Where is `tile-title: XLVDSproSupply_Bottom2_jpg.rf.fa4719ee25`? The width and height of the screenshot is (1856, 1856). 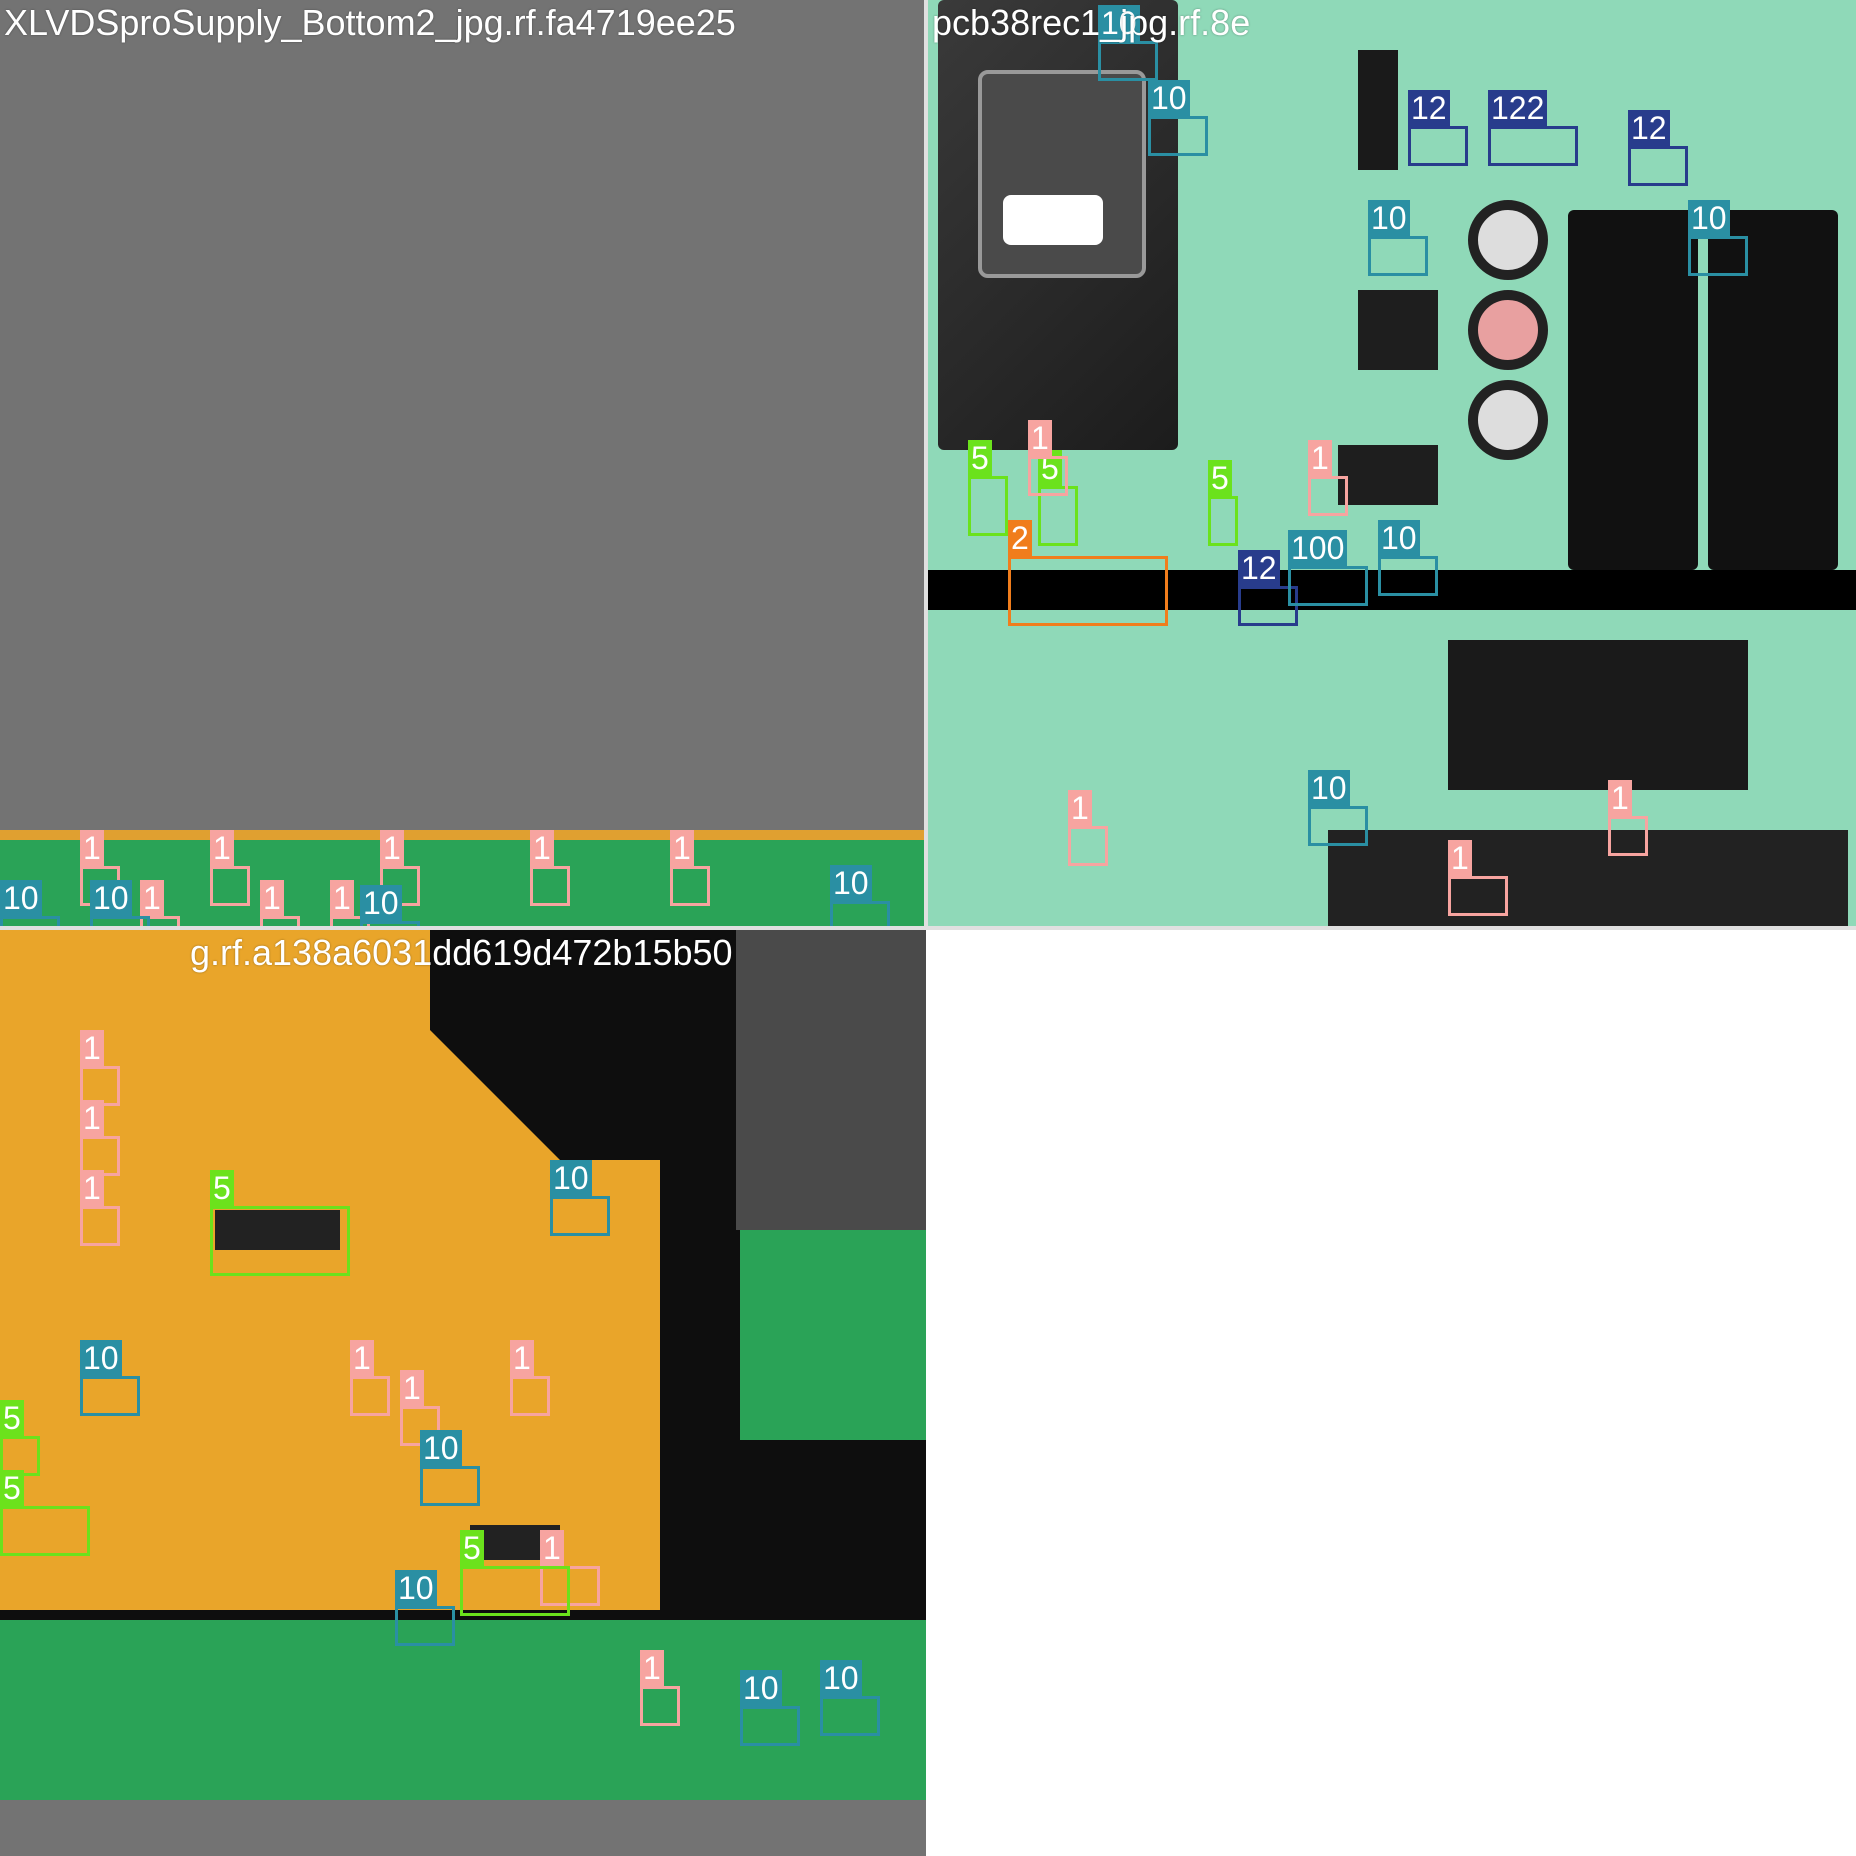 tile-title: XLVDSproSupply_Bottom2_jpg.rf.fa4719ee25 is located at coordinates (370, 22).